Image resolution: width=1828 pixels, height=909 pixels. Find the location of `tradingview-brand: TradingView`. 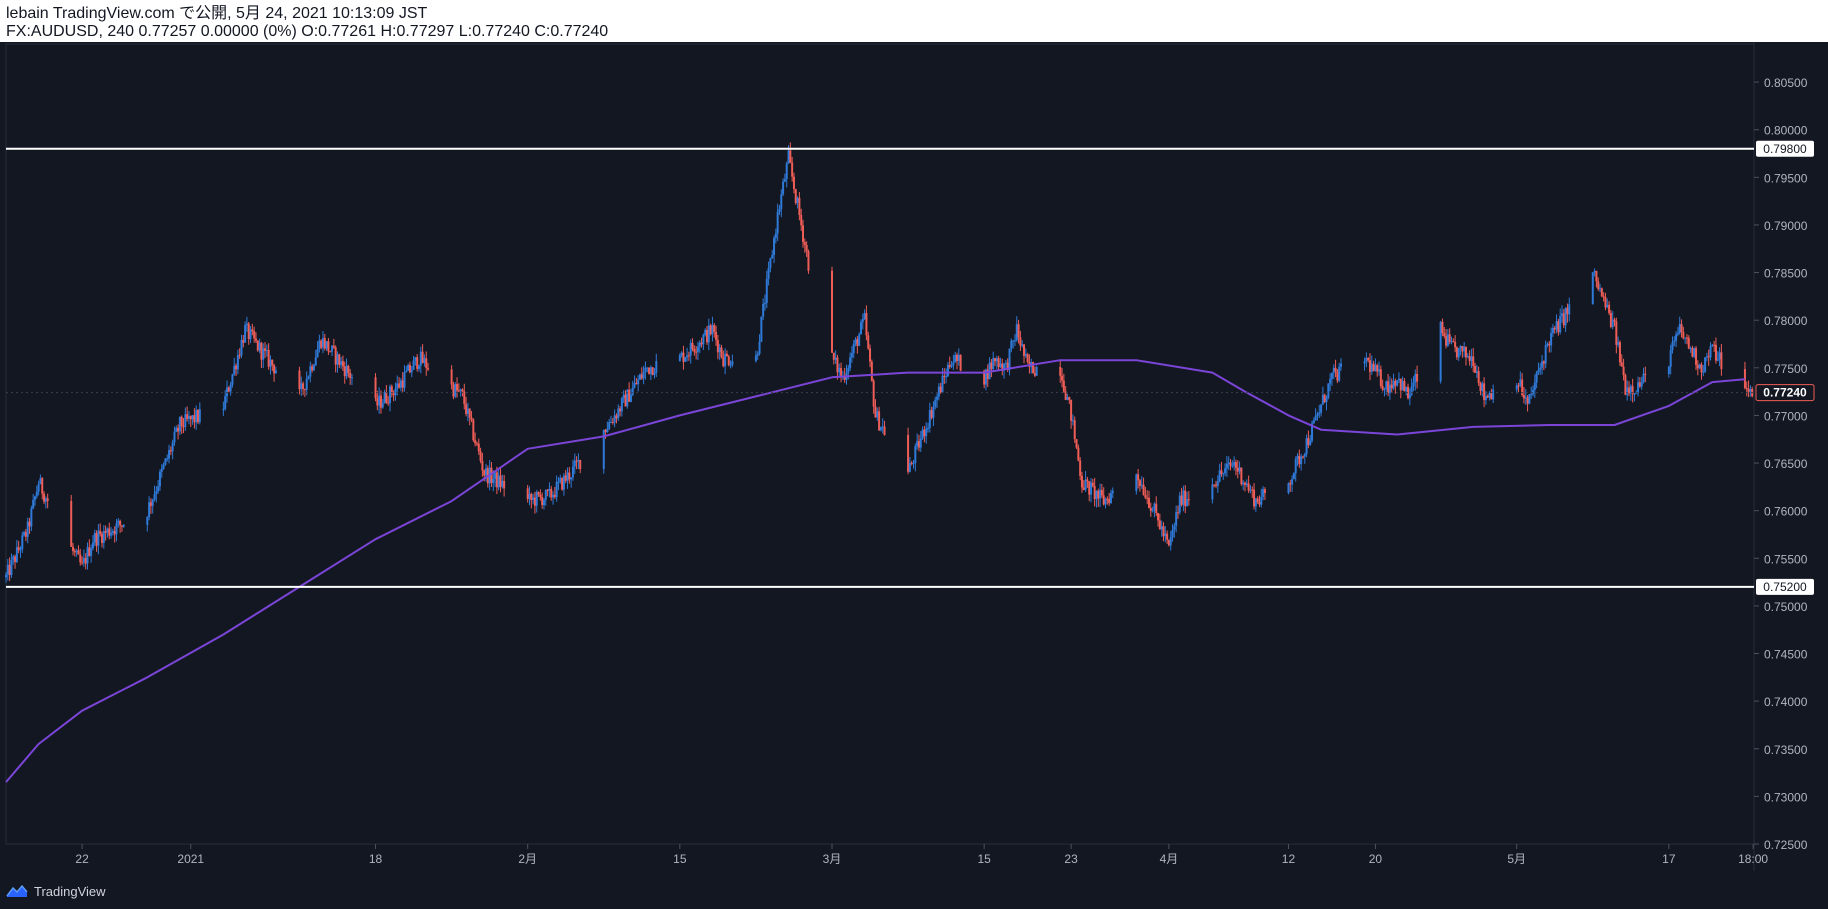

tradingview-brand: TradingView is located at coordinates (56, 891).